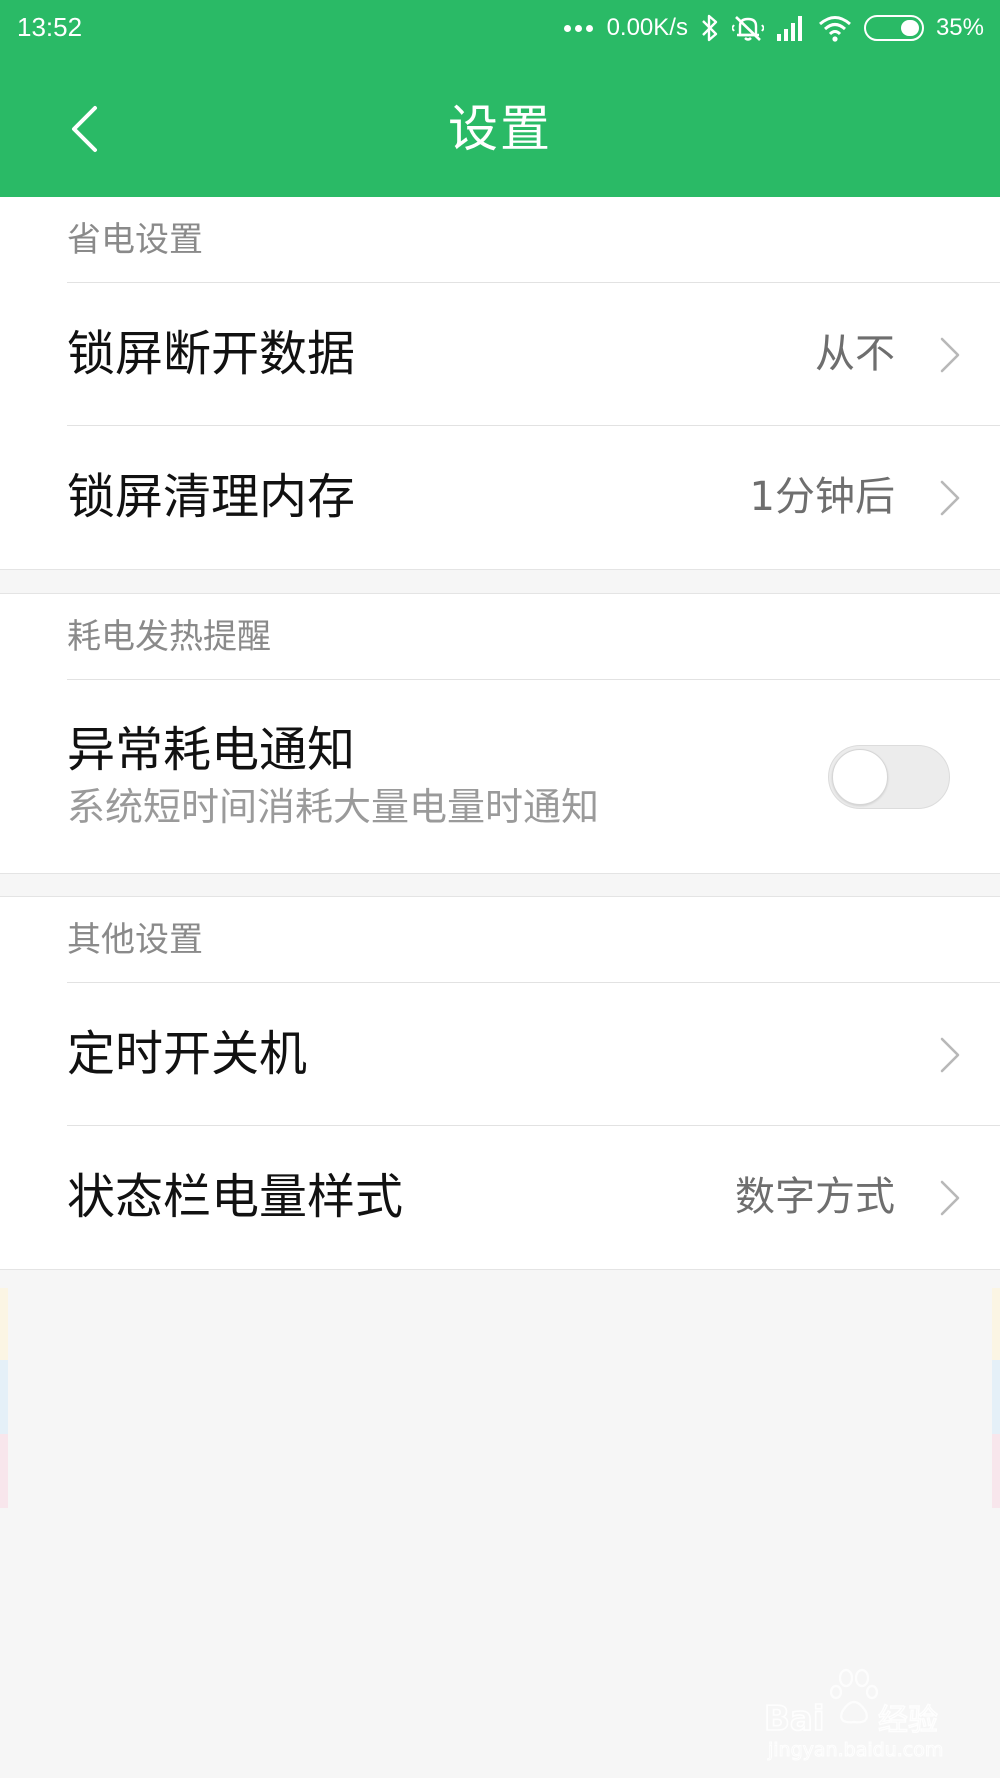 This screenshot has height=1778, width=1000. Describe the element at coordinates (789, 28) in the screenshot. I see `signal-icon` at that location.